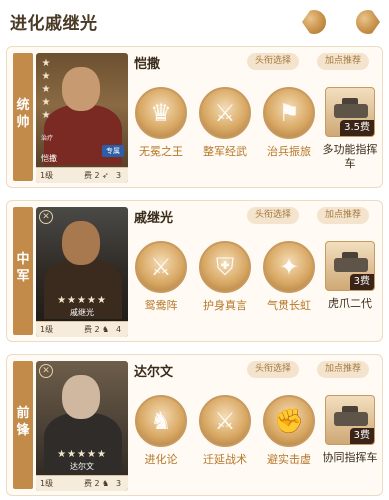  I want to click on skill-name: 鸳鸯阵, so click(161, 305).